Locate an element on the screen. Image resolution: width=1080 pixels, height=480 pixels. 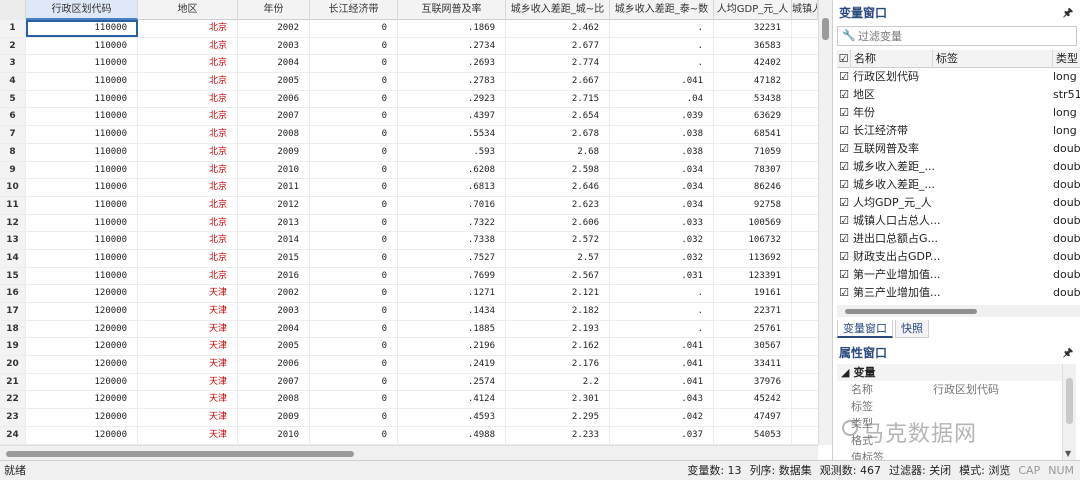
variable-list-item: ☑ 财政支出占GDP... doub is located at coordinates (958, 257).